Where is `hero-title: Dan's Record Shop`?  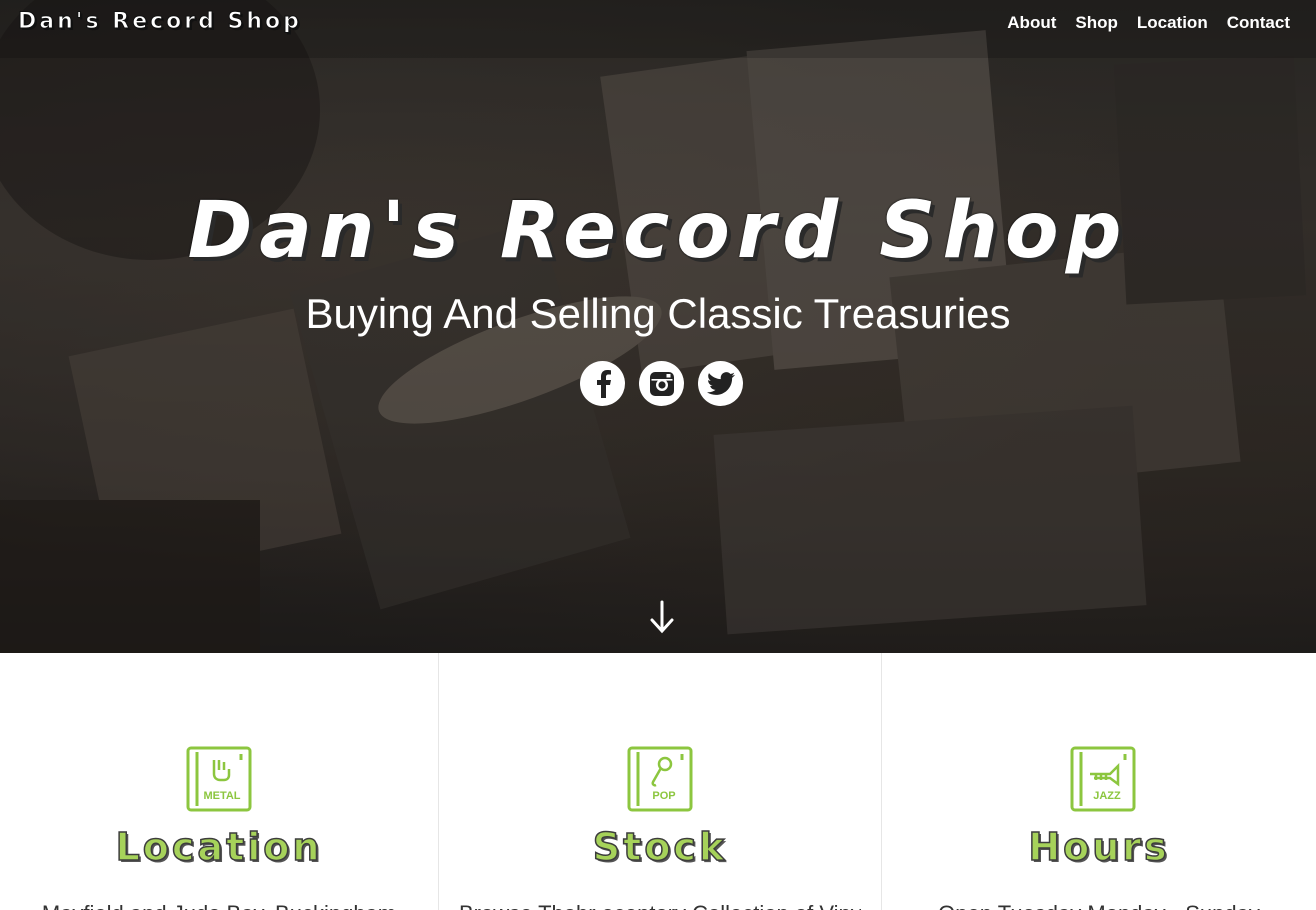
hero-title: Dan's Record Shop is located at coordinates (658, 231).